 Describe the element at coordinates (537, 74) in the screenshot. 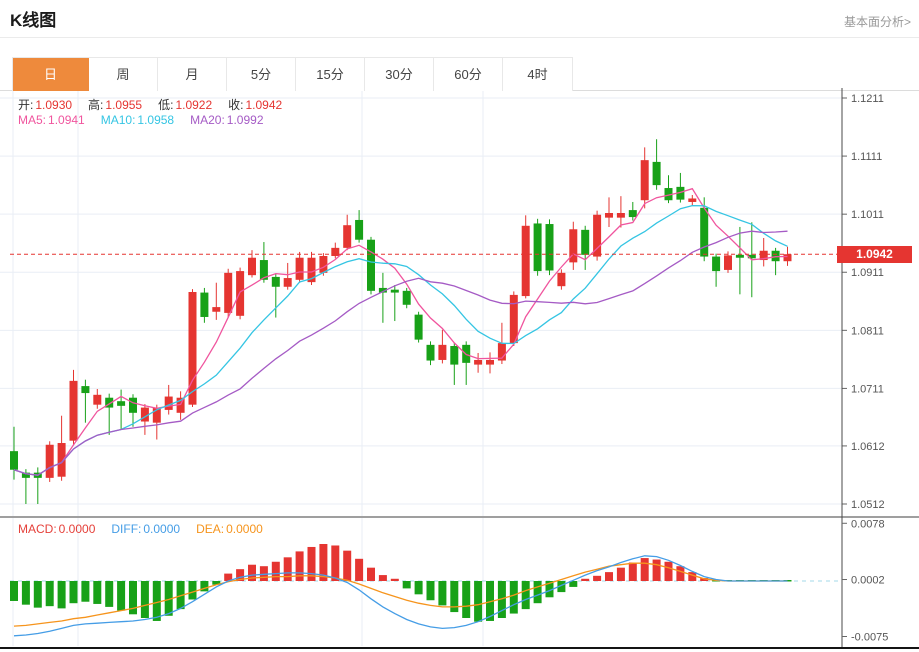

I see `tab-4hour: 4时` at that location.